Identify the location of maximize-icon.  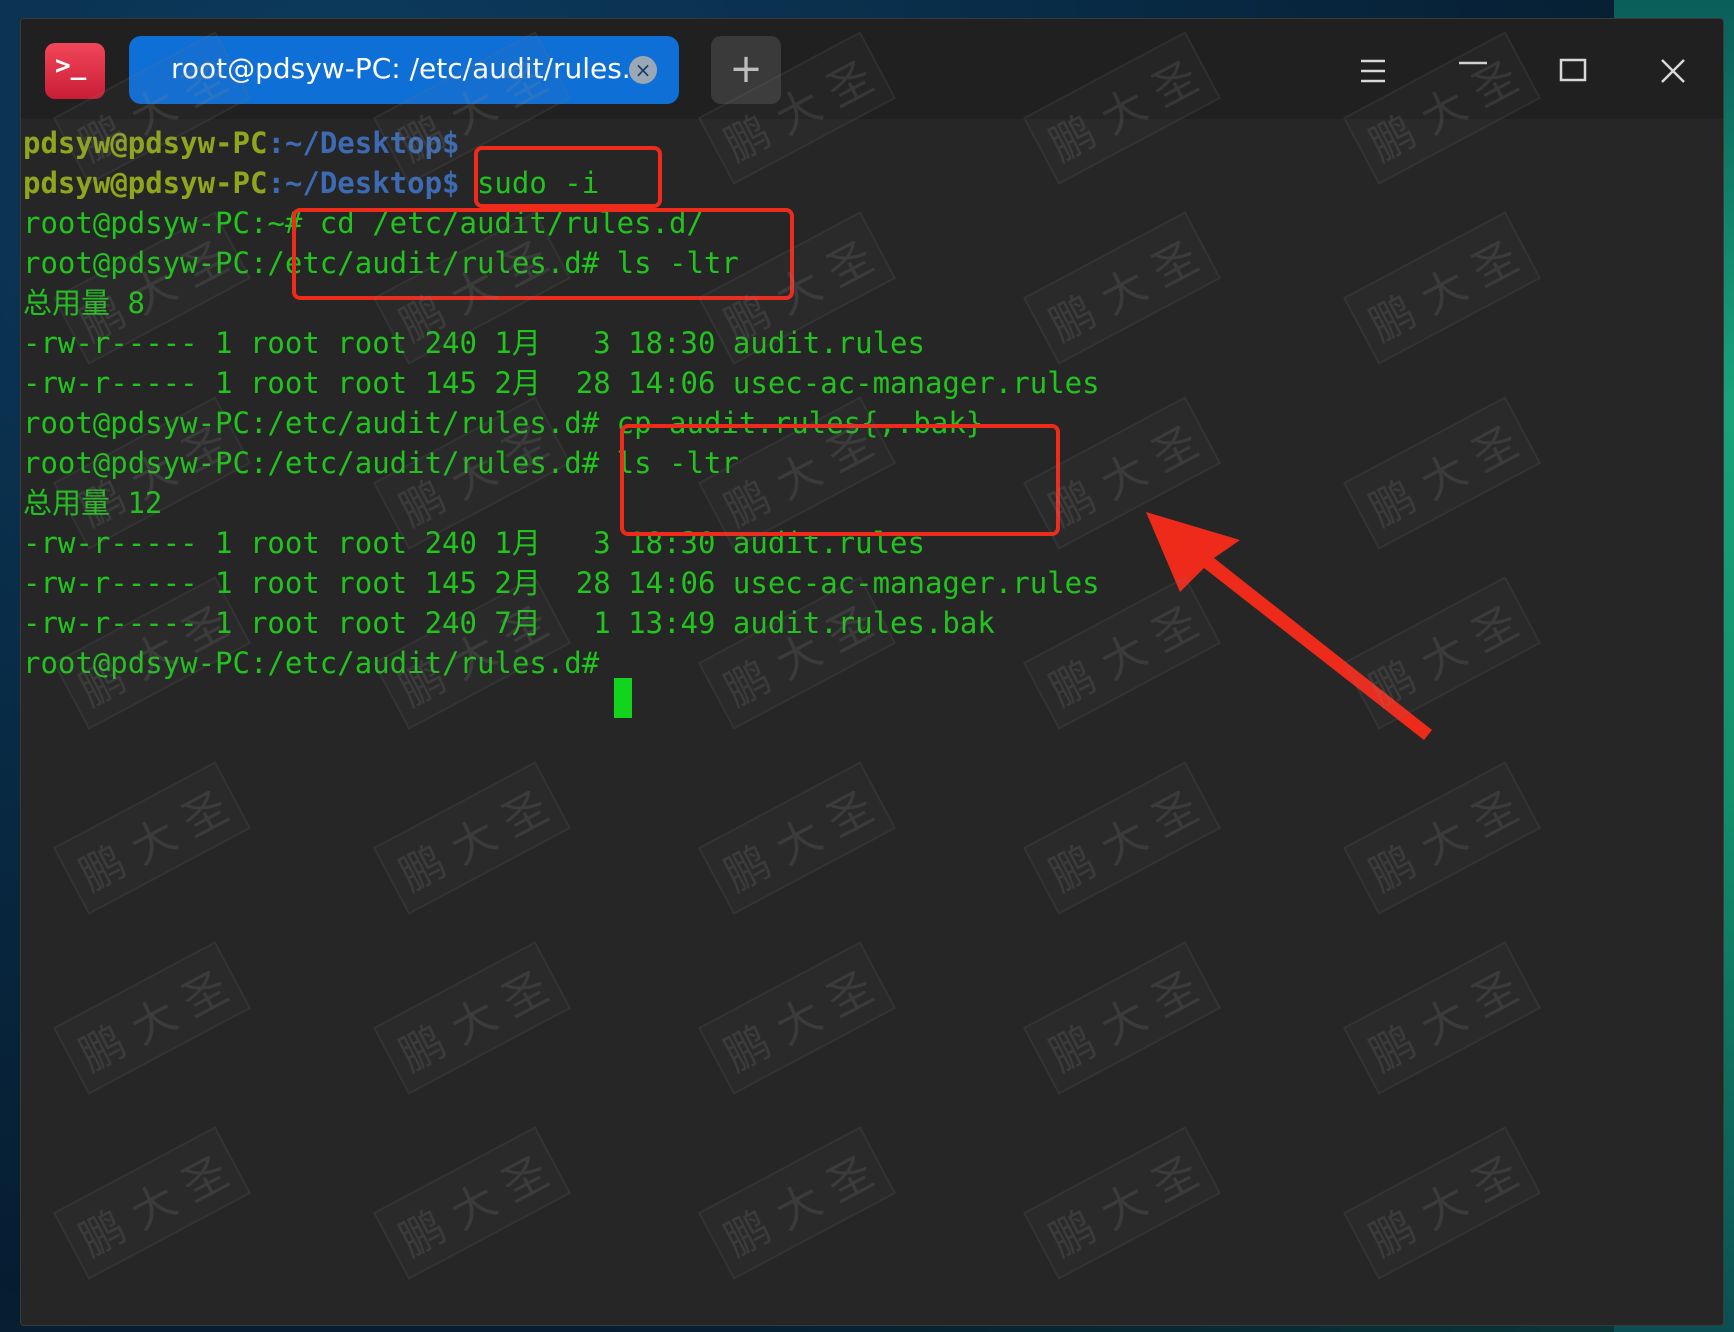
(1573, 71).